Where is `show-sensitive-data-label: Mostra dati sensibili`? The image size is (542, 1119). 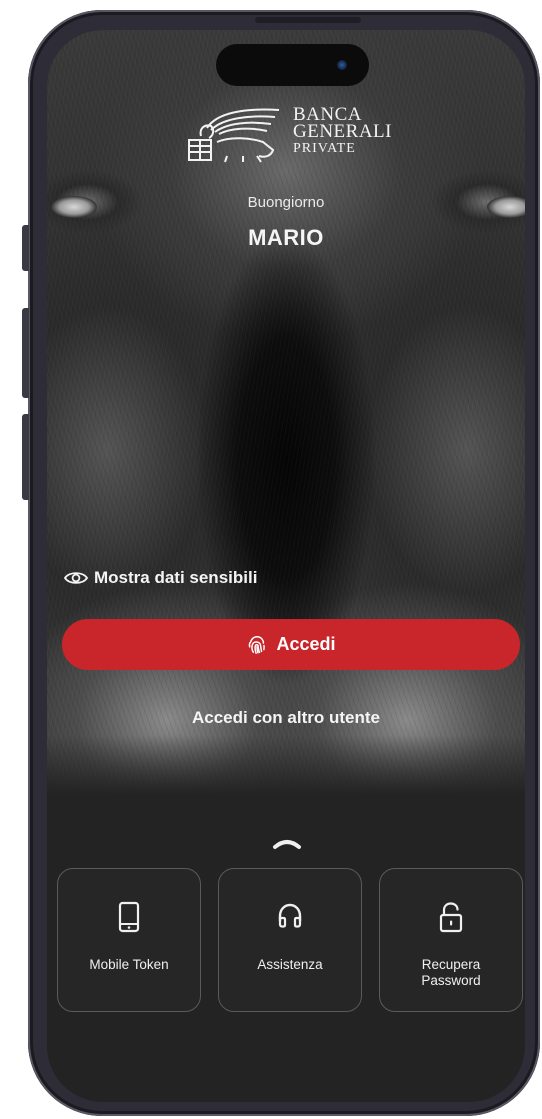
show-sensitive-data-label: Mostra dati sensibili is located at coordinates (176, 577).